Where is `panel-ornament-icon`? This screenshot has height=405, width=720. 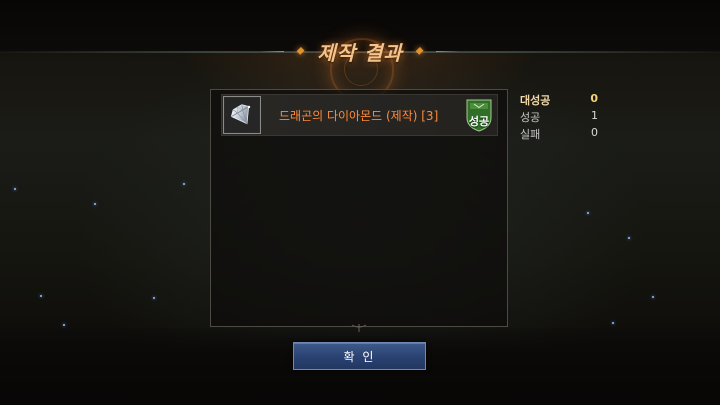
panel-ornament-icon is located at coordinates (359, 328).